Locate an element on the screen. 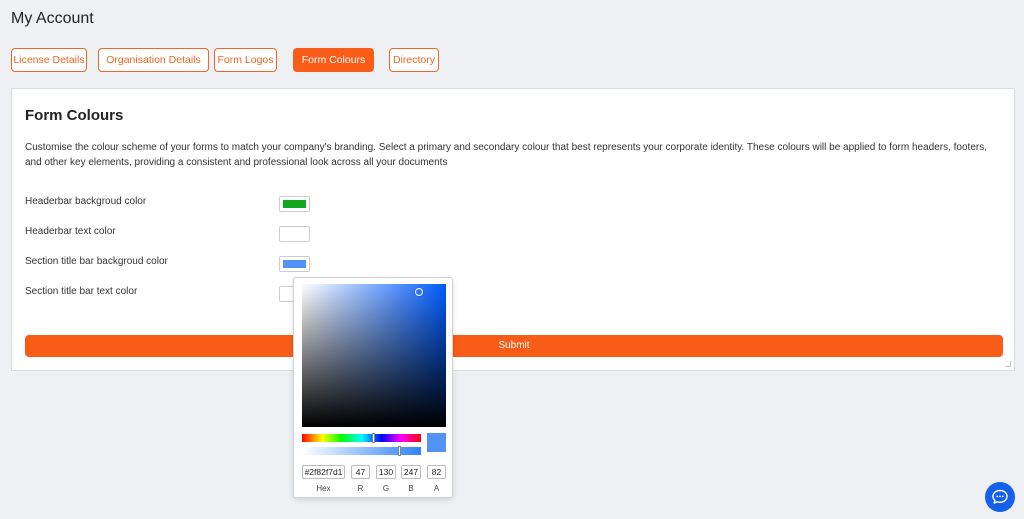 The width and height of the screenshot is (1024, 519). alpha-slider-handle is located at coordinates (399, 451).